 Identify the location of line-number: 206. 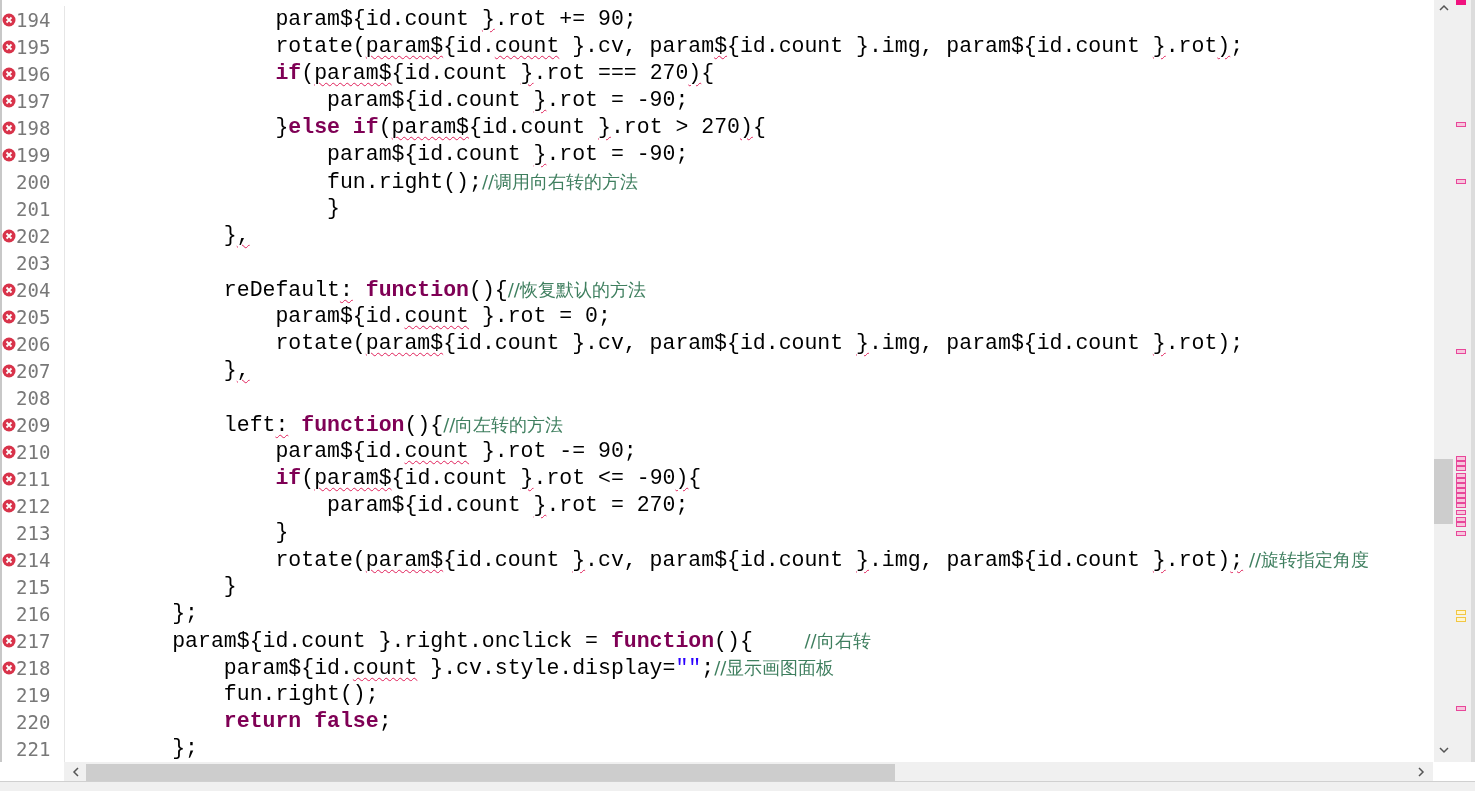
(33, 343).